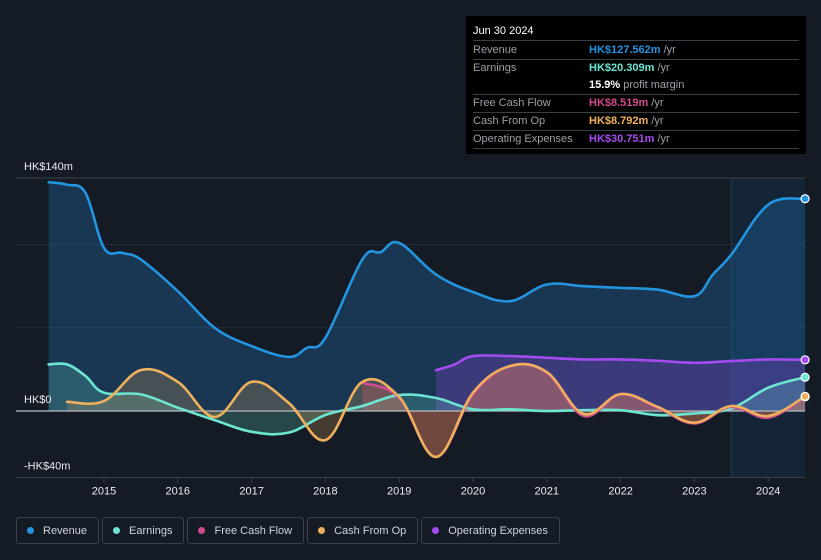  What do you see at coordinates (620, 492) in the screenshot?
I see `x-tick-label: 2022` at bounding box center [620, 492].